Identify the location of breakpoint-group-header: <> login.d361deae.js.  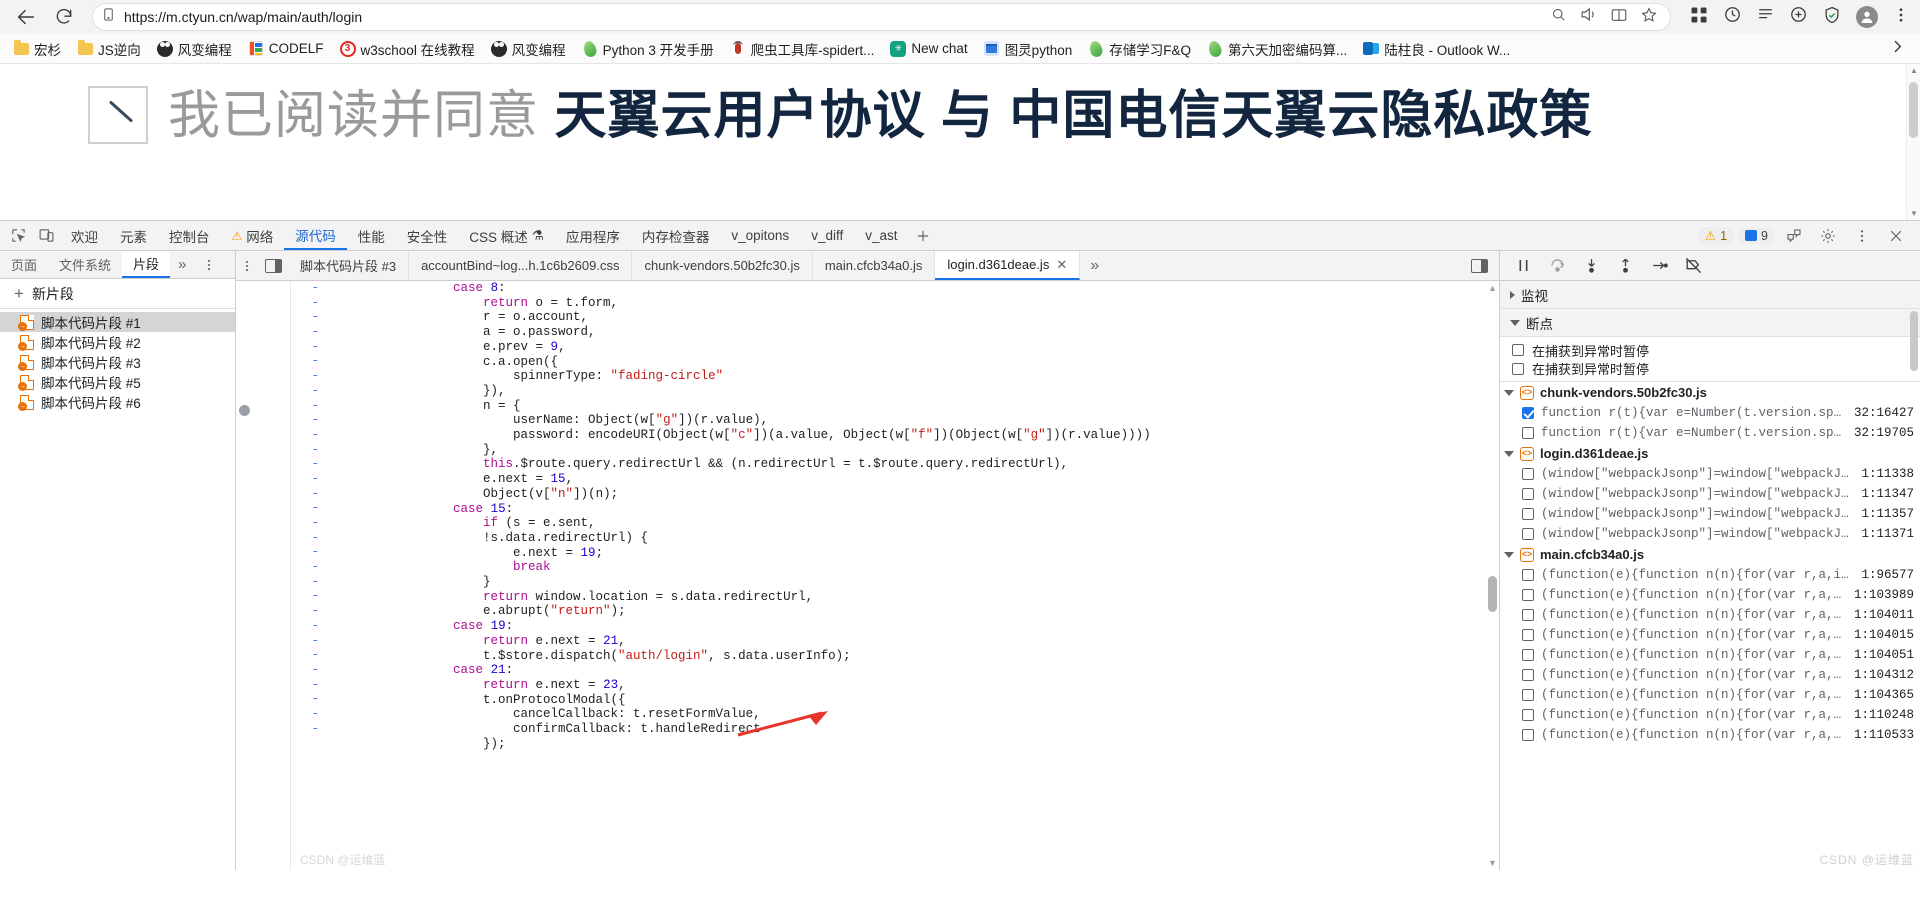
(1710, 453).